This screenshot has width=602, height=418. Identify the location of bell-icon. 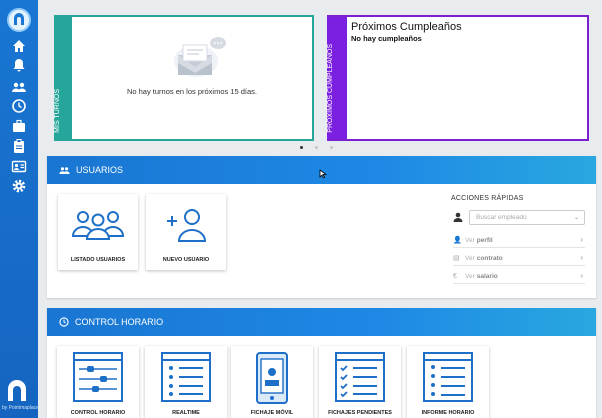
(19, 65).